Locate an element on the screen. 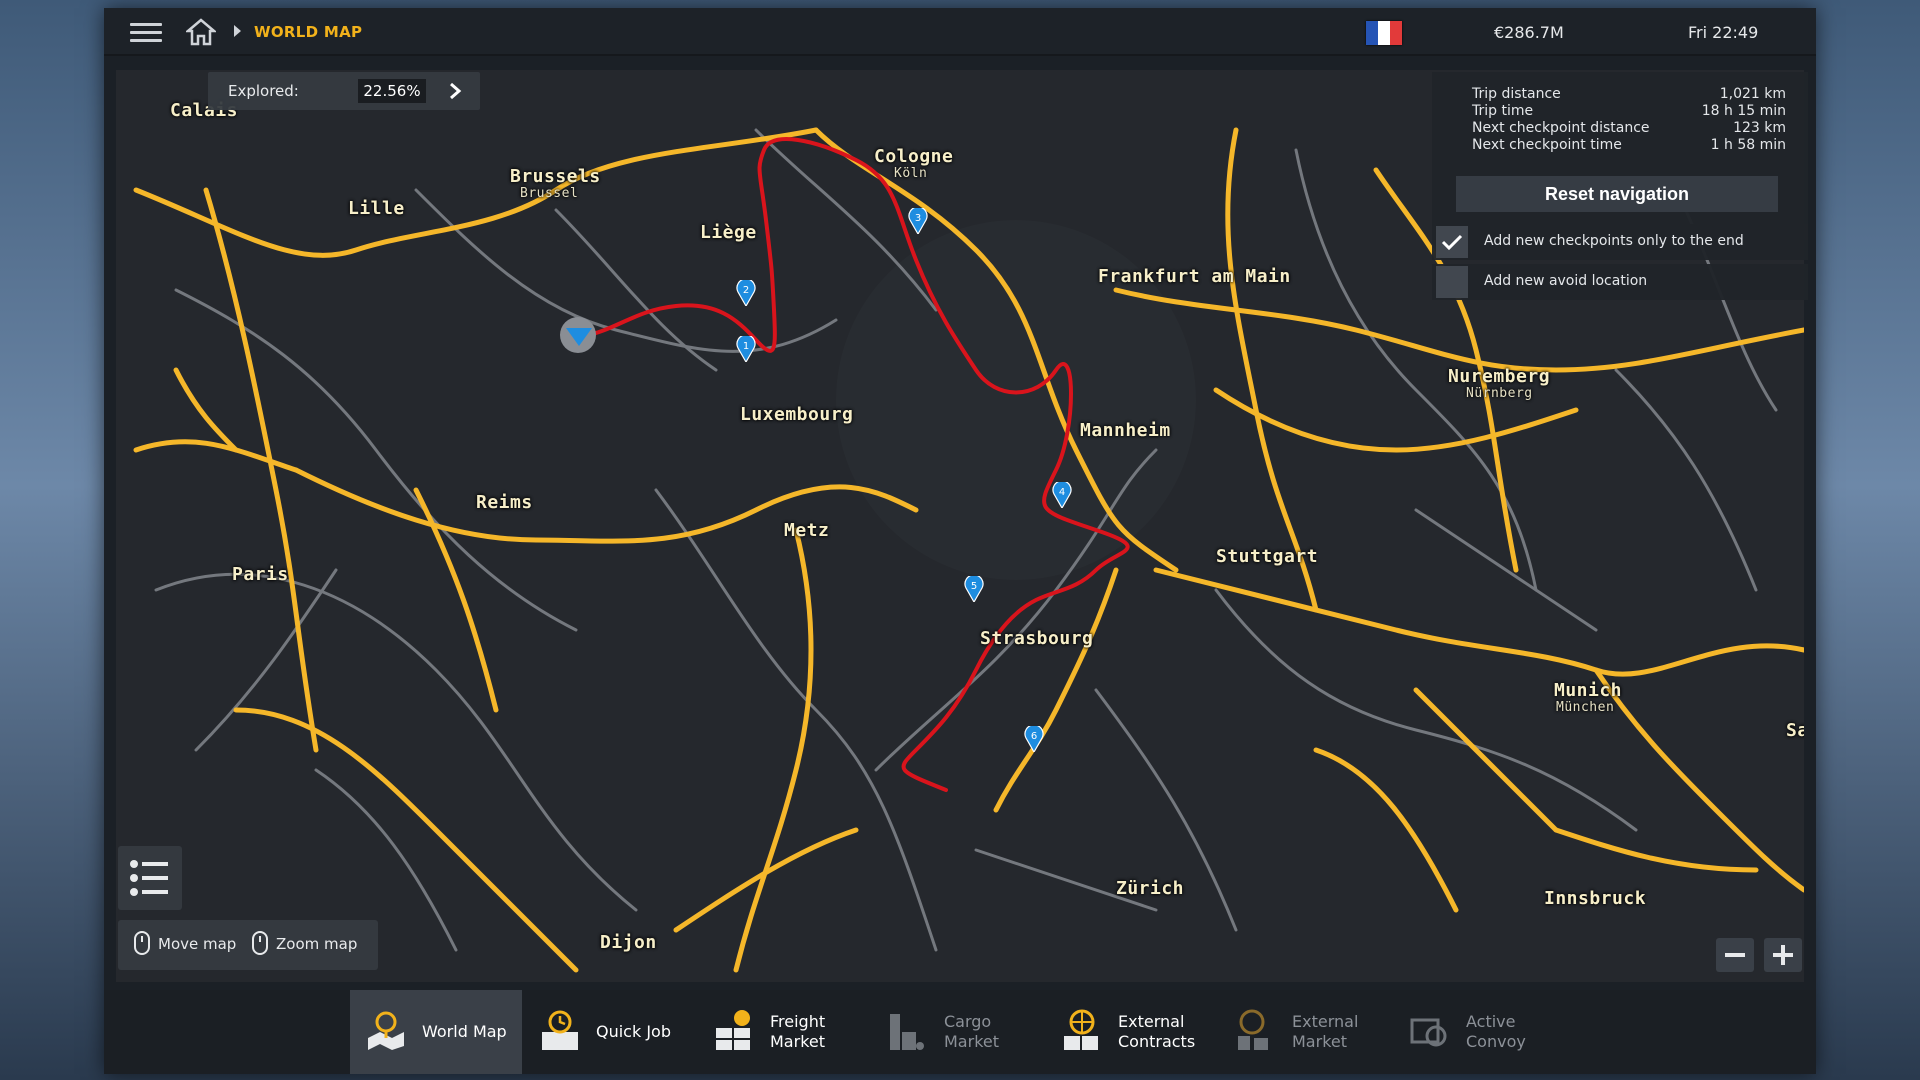 Image resolution: width=1920 pixels, height=1080 pixels. controls-hint: Move map Zoom map is located at coordinates (248, 945).